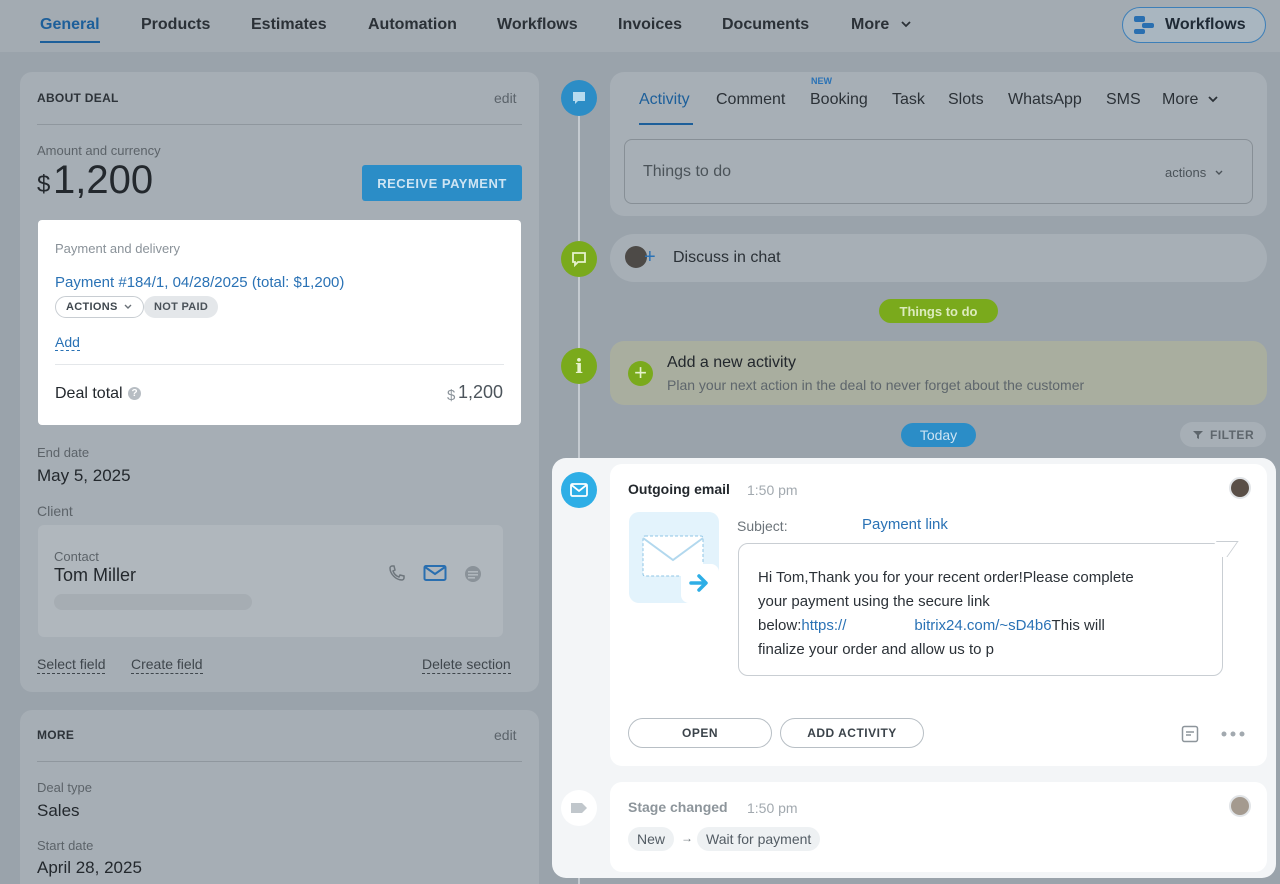 The height and width of the screenshot is (884, 1280). I want to click on deal-total-currency: $, so click(451, 395).